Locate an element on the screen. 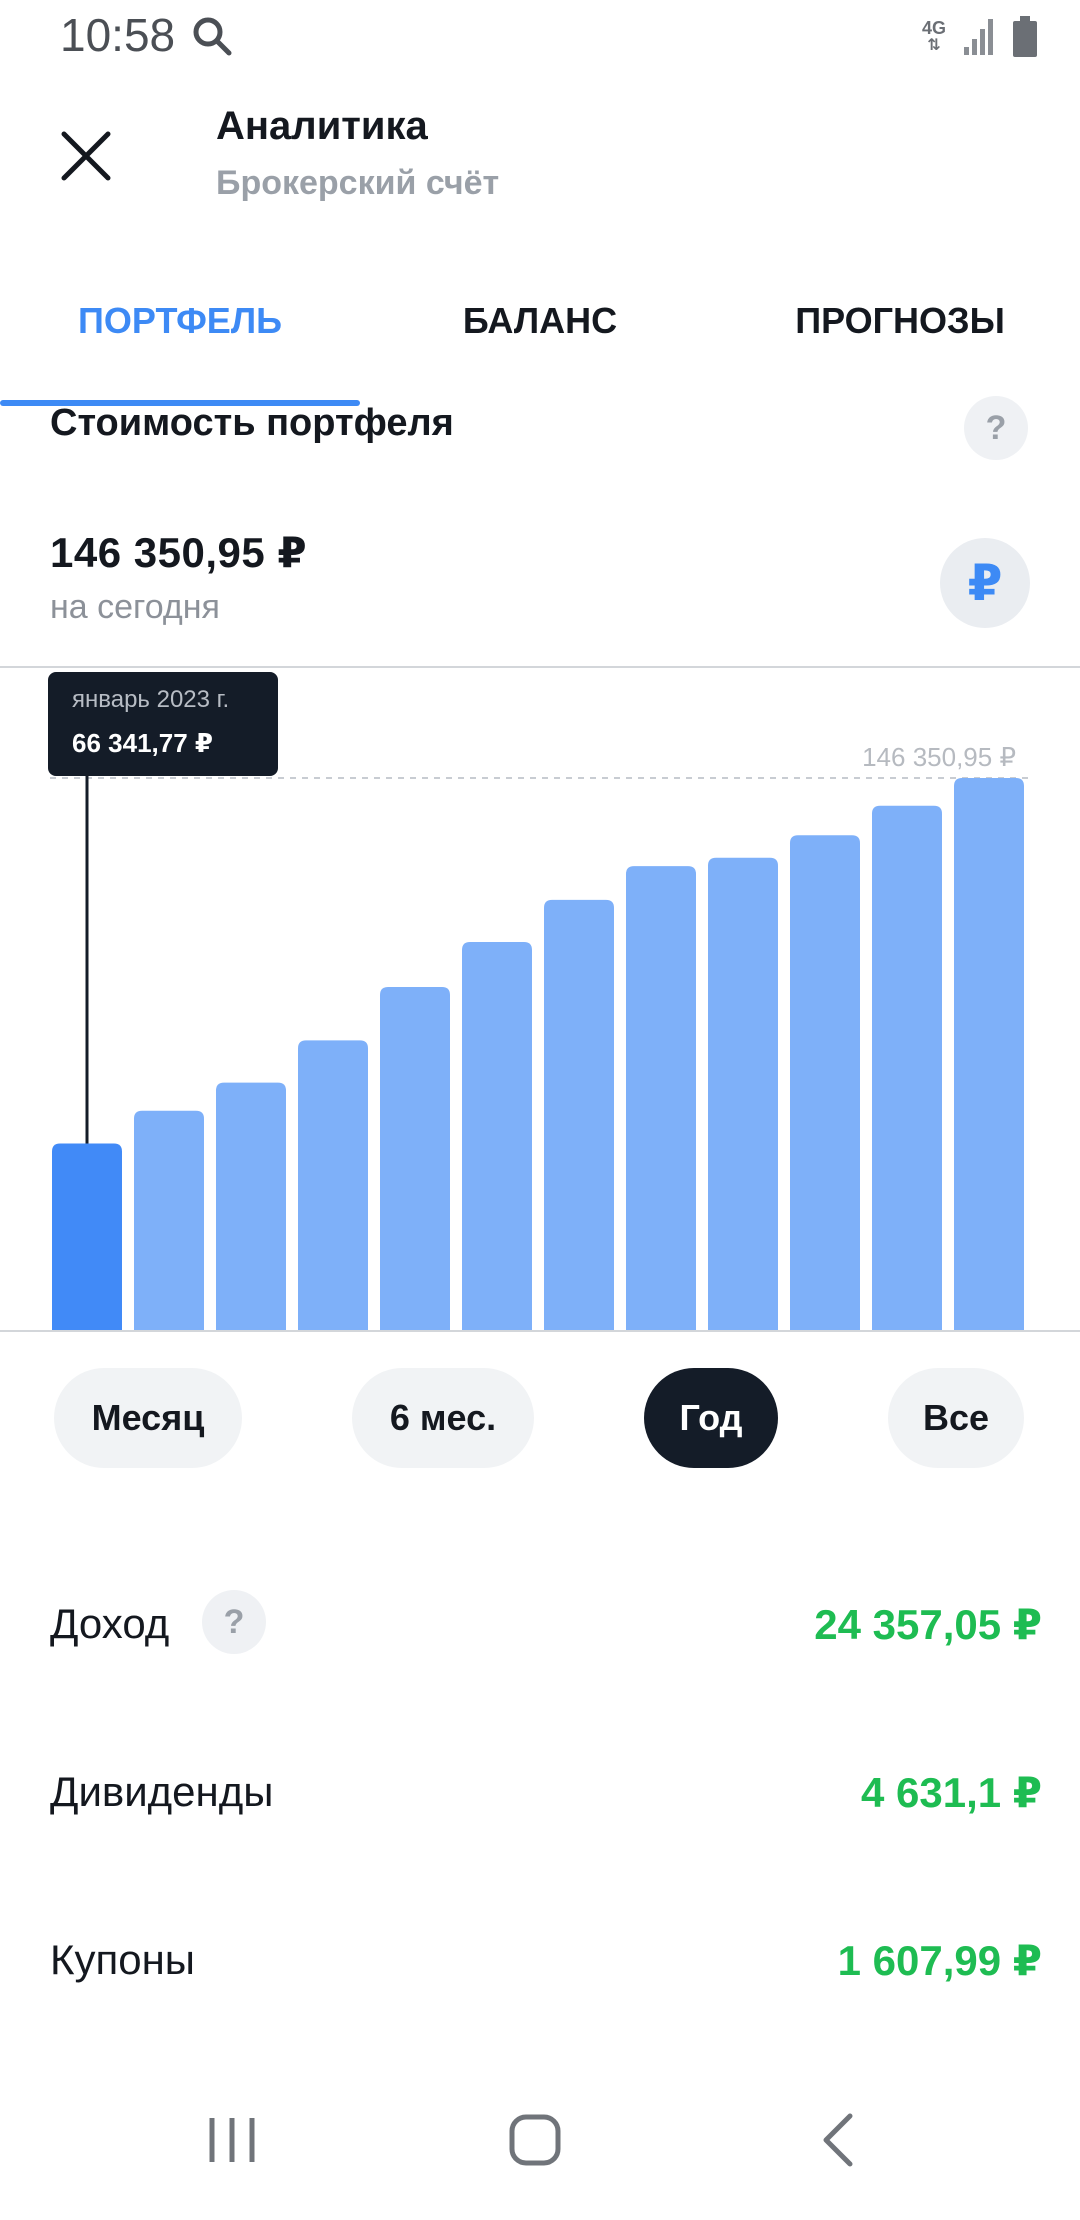  period-year-button: Год is located at coordinates (711, 1418).